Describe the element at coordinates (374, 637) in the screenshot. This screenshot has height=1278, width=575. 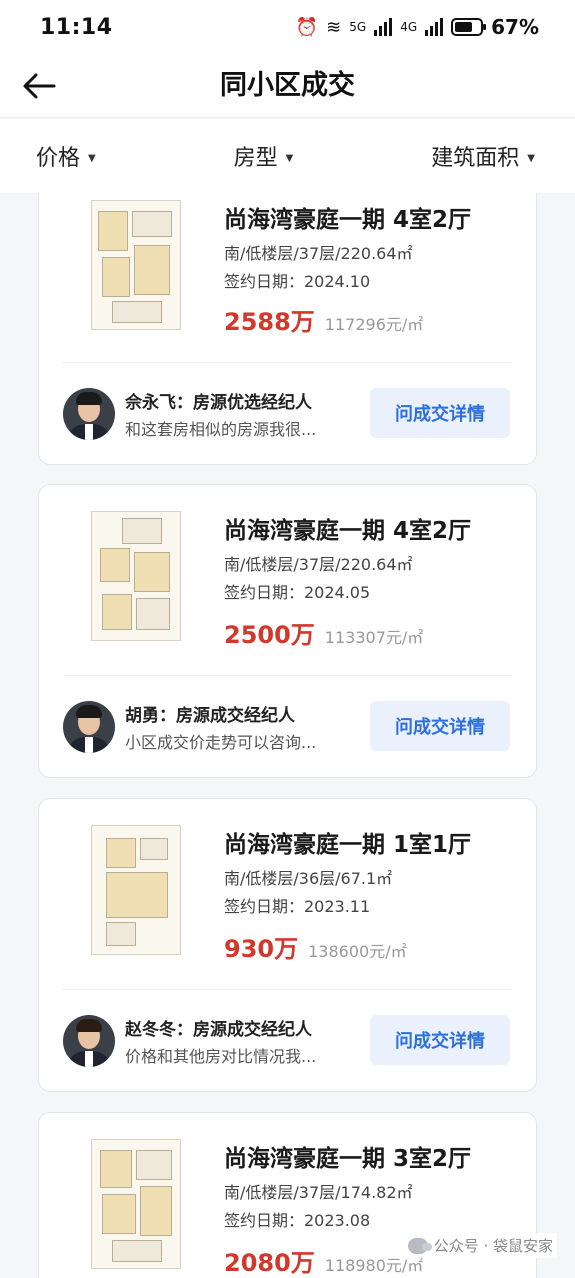
I see `unit-price: 113307元/㎡` at that location.